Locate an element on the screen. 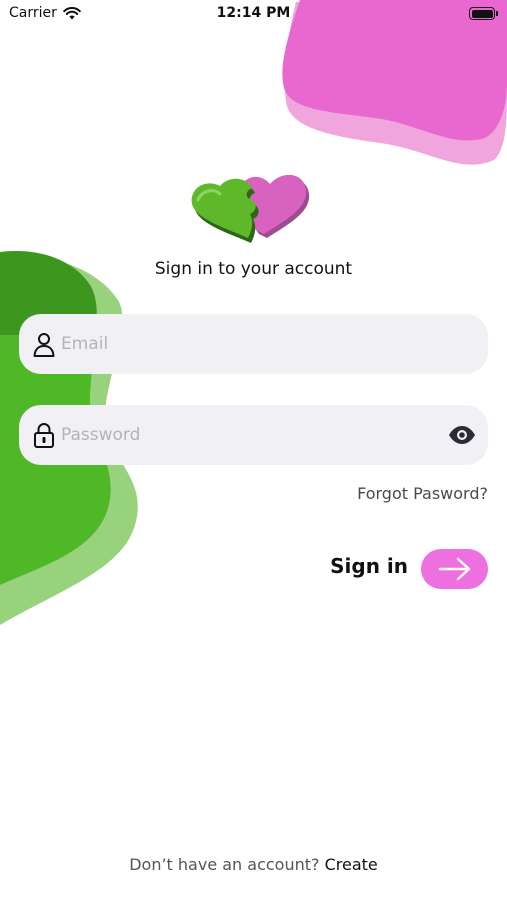 The width and height of the screenshot is (507, 900). sign-in-label: Sign in is located at coordinates (369, 566).